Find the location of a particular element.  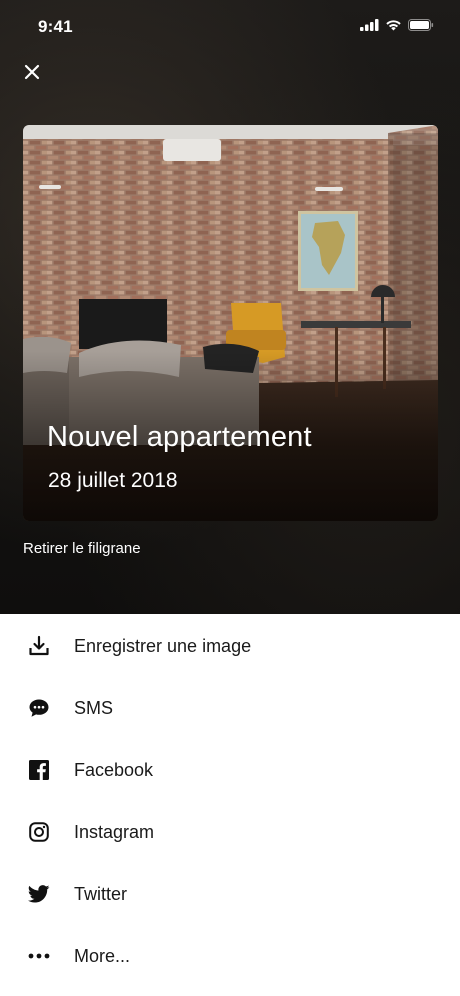

twitter-icon is located at coordinates (39, 894).